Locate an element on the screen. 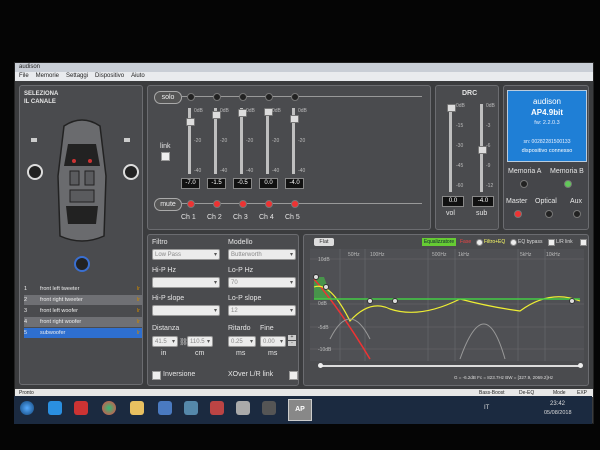 This screenshot has width=600, height=450. language-indicator: IT is located at coordinates (486, 408).